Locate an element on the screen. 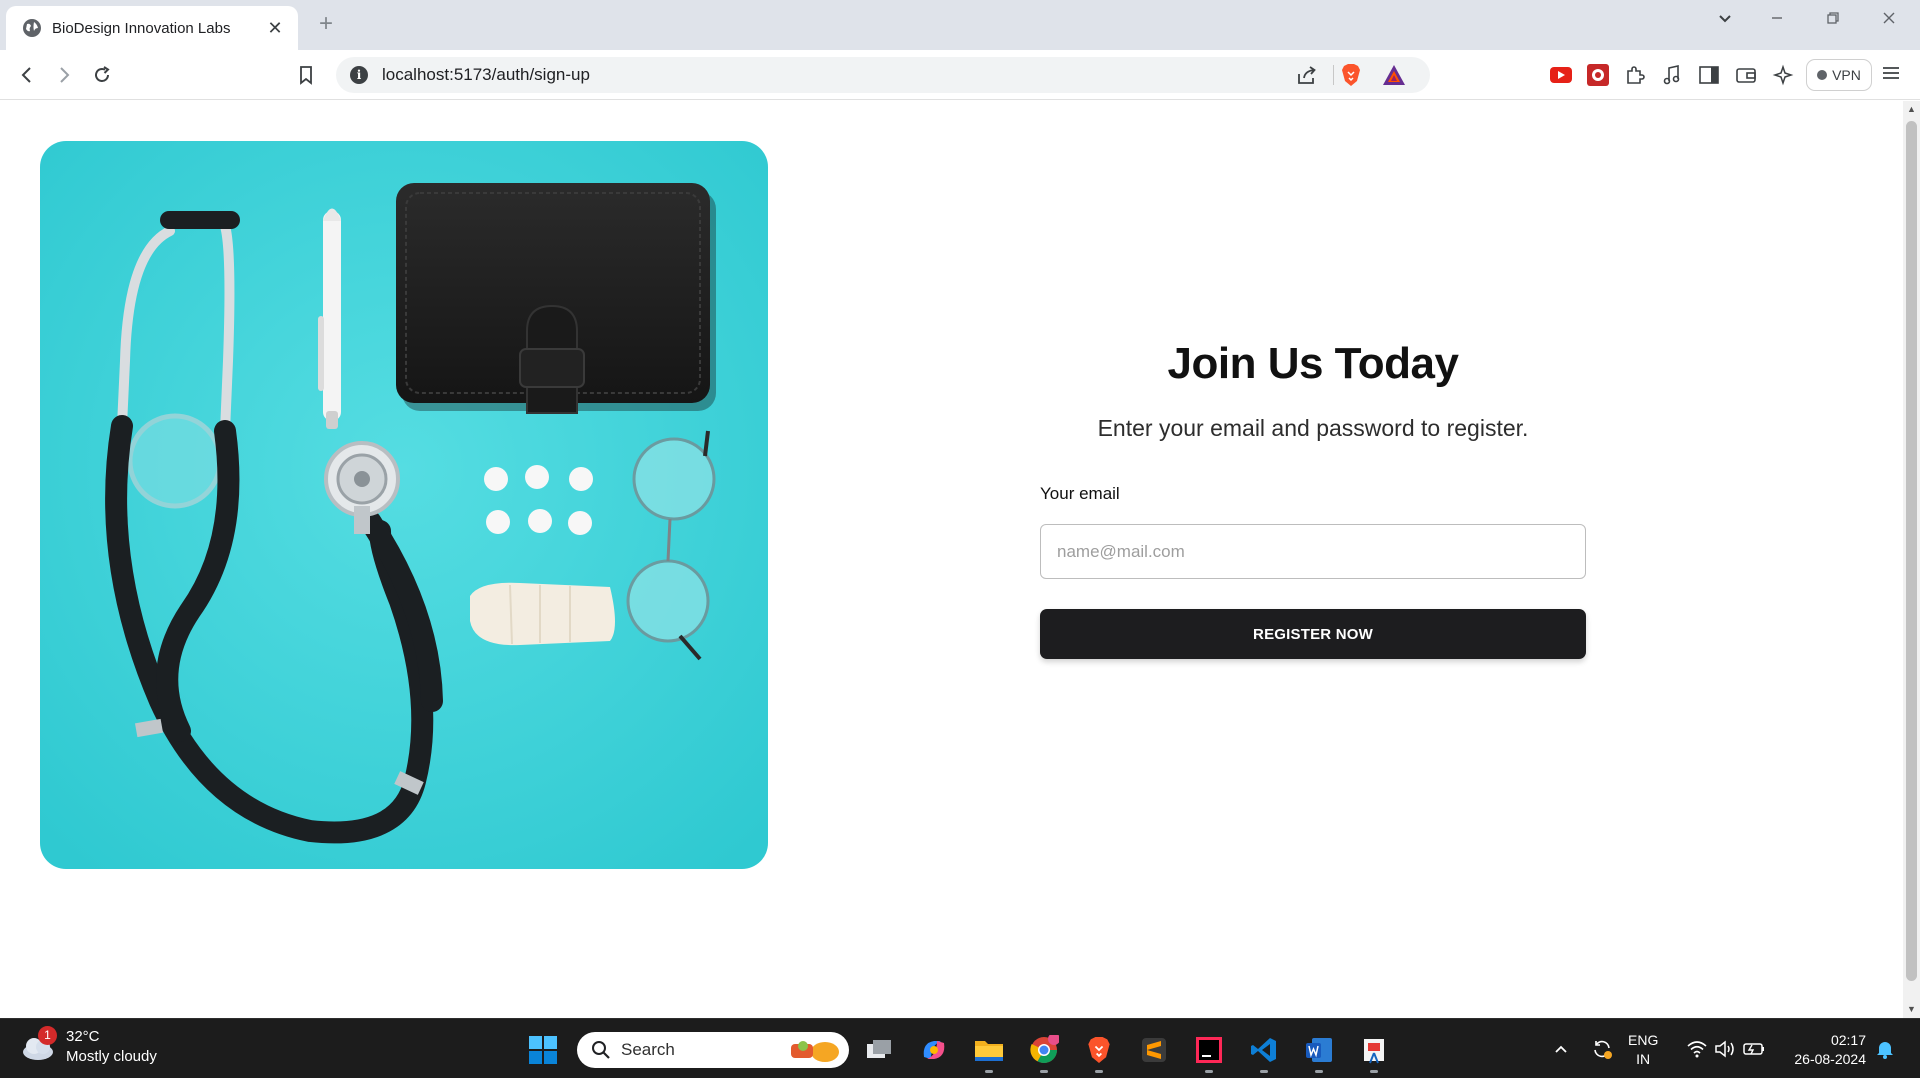 The width and height of the screenshot is (1920, 1078). brave-rewards-icon is located at coordinates (1394, 77).